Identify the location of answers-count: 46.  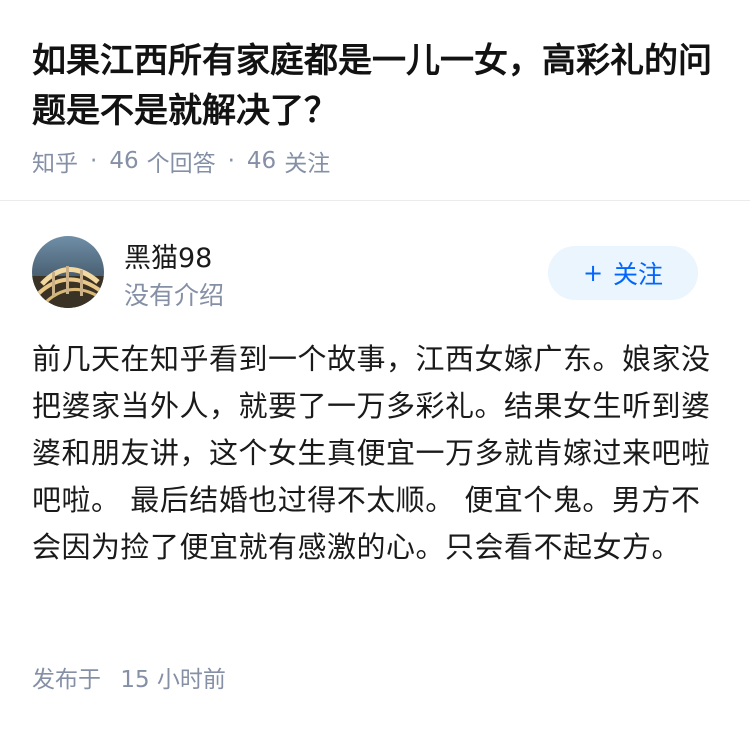
(124, 161).